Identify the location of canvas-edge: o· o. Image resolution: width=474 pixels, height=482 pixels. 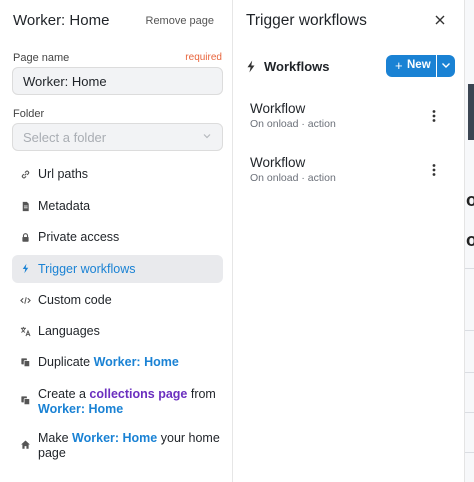
(469, 241).